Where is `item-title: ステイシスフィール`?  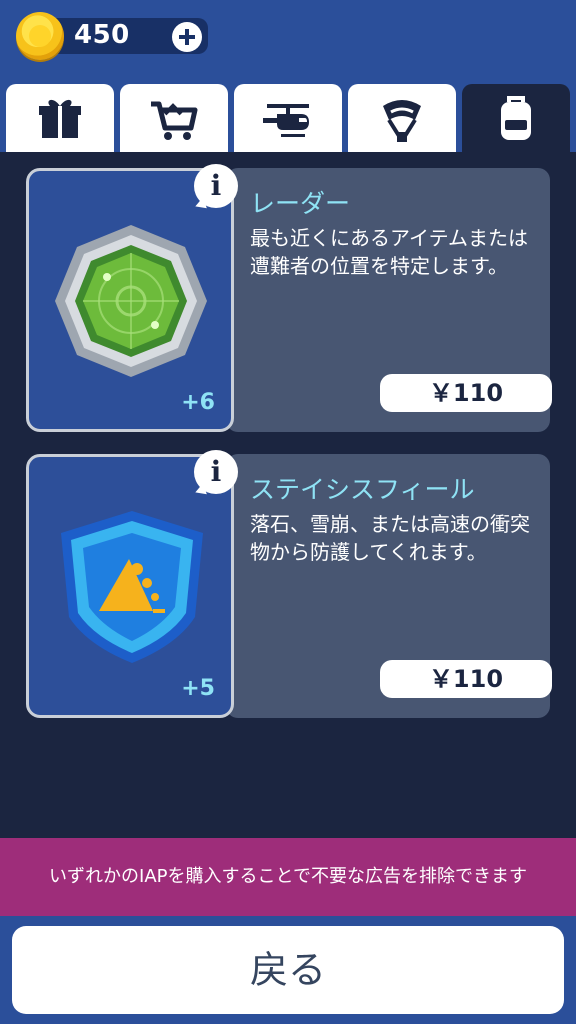 item-title: ステイシスフィール is located at coordinates (362, 489).